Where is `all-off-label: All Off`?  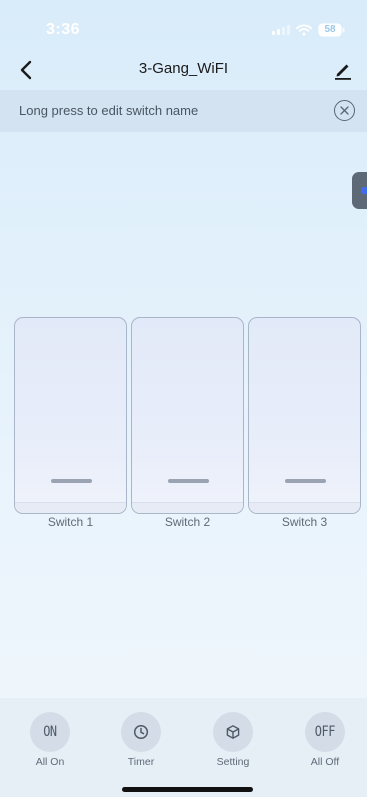
all-off-label: All Off is located at coordinates (325, 762).